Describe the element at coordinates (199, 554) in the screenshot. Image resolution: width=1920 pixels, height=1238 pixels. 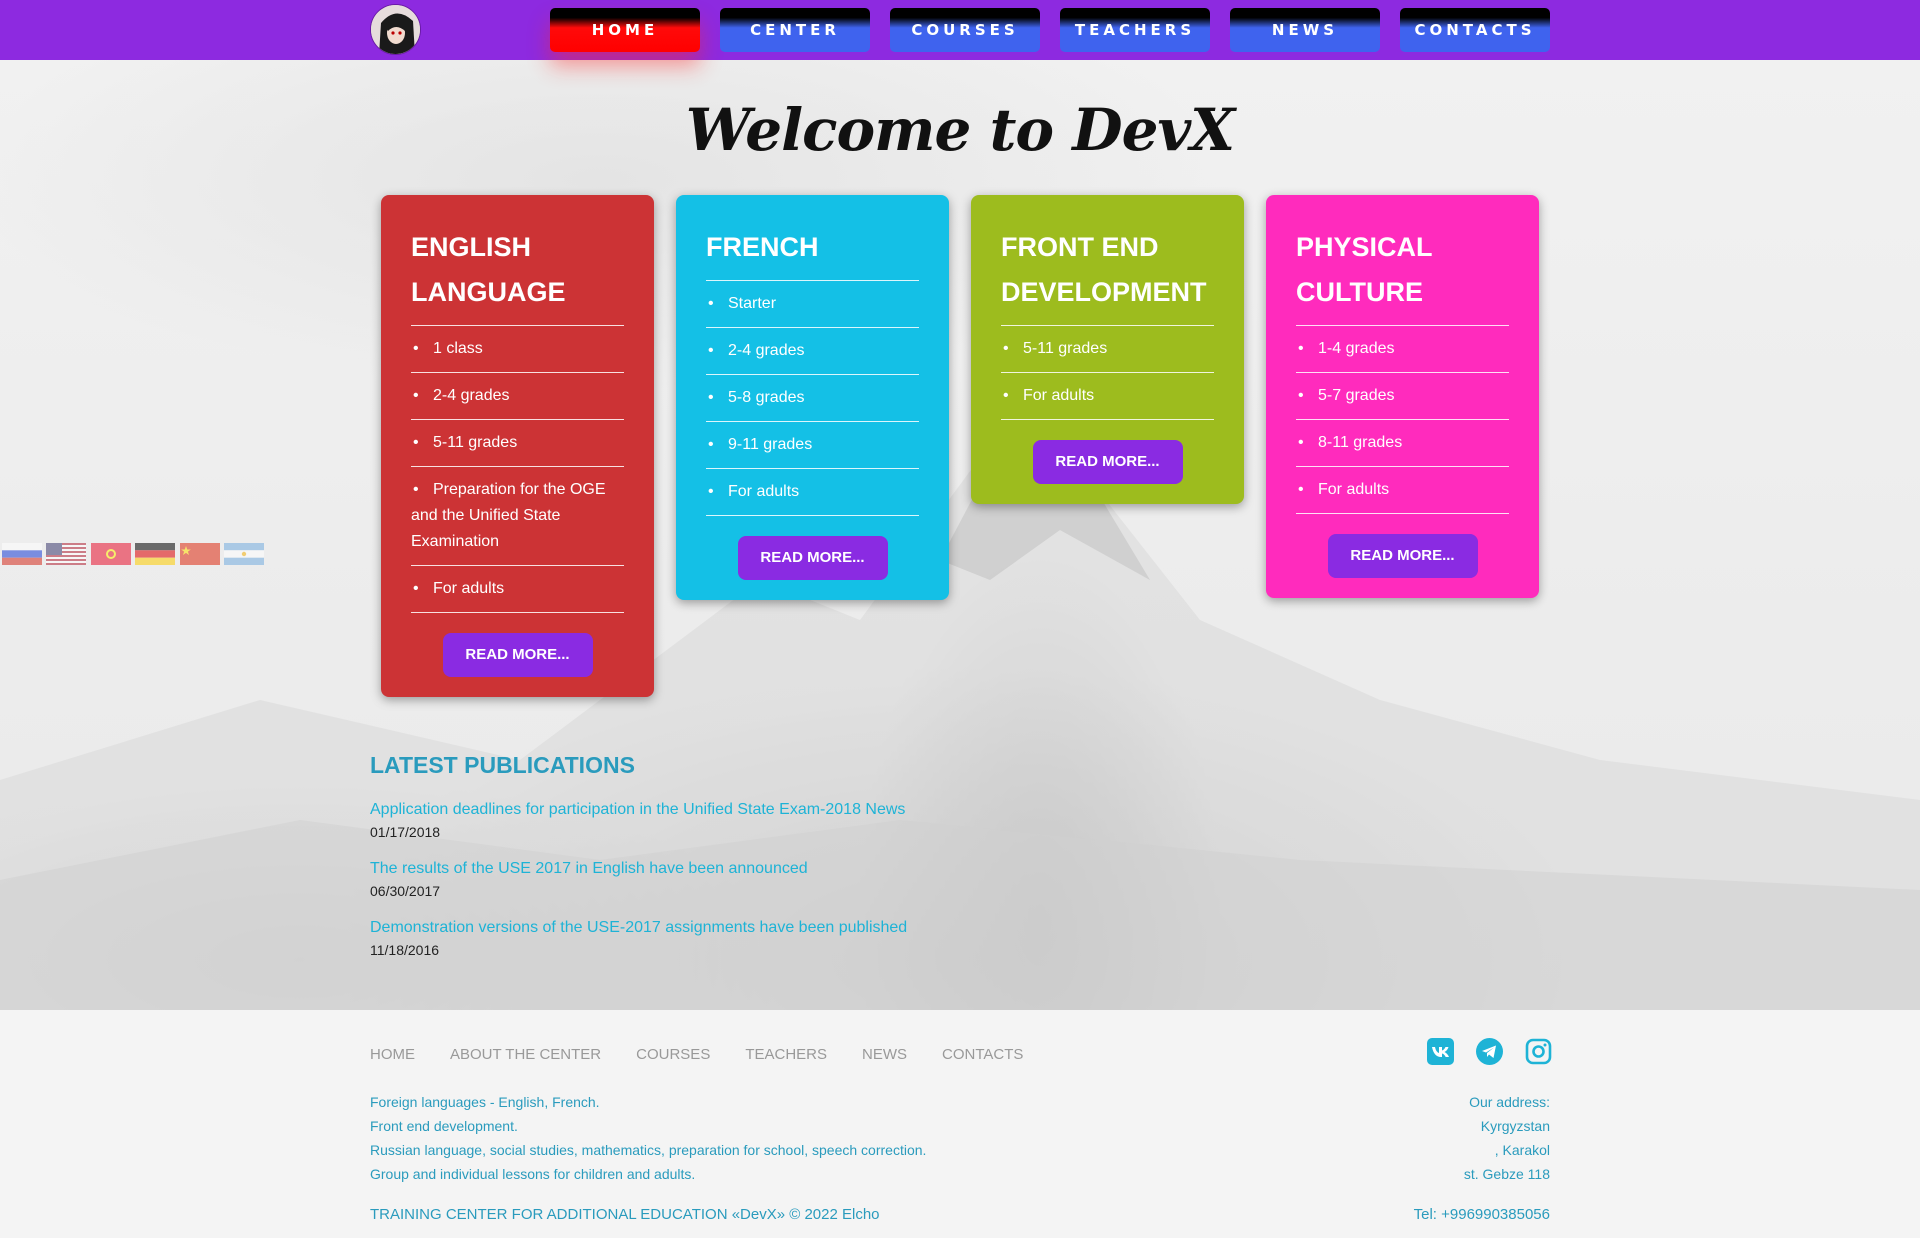
I see `china-flag-icon` at that location.